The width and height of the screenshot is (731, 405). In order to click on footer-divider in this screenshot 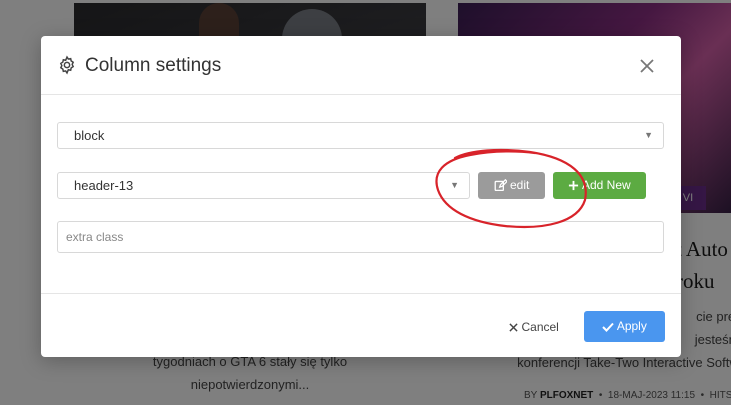, I will do `click(361, 293)`.